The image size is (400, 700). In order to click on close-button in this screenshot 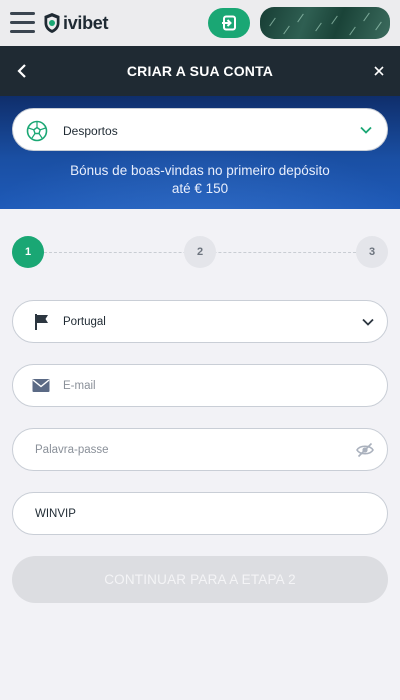, I will do `click(379, 71)`.